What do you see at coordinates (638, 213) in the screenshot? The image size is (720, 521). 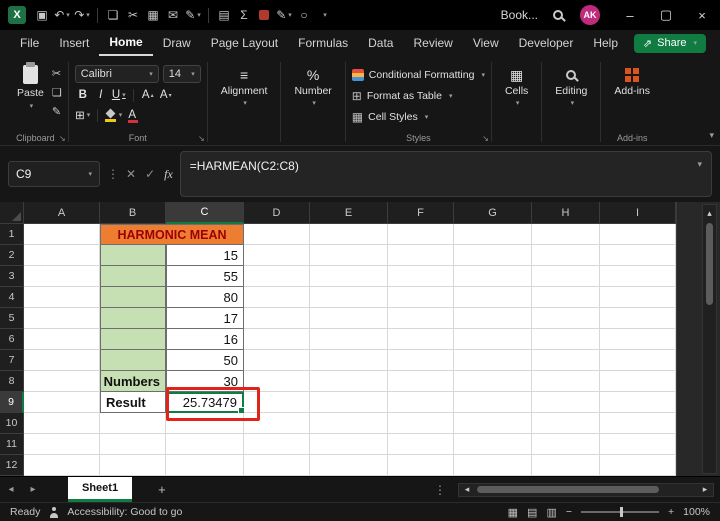 I see `column-header-i: I` at bounding box center [638, 213].